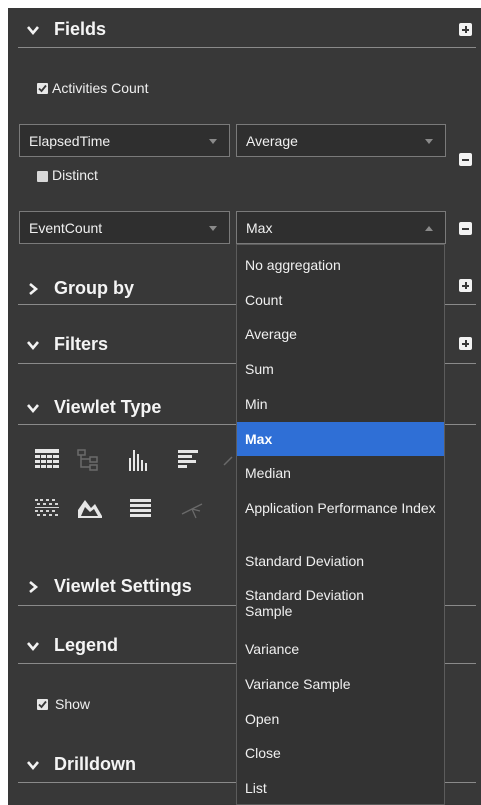 This screenshot has width=481, height=805. I want to click on horizontal-bar-icon, so click(189, 460).